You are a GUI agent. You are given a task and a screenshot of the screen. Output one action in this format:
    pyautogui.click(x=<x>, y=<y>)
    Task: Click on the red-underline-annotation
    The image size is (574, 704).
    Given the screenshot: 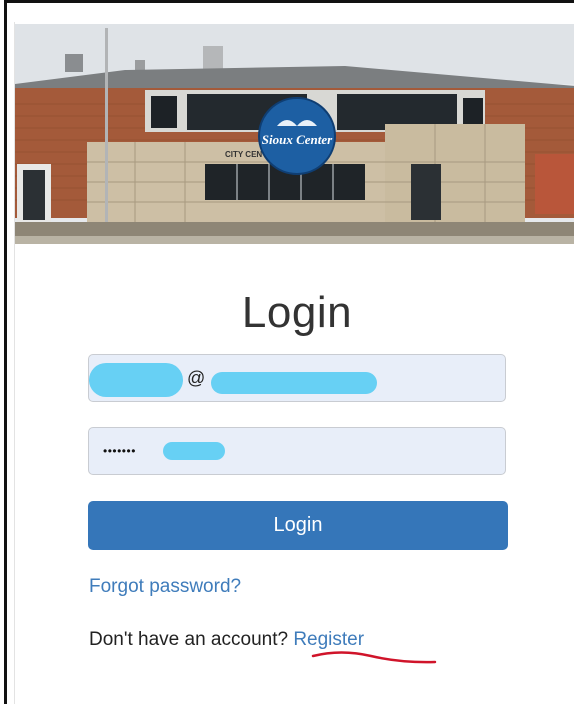 What is the action you would take?
    pyautogui.click(x=374, y=657)
    